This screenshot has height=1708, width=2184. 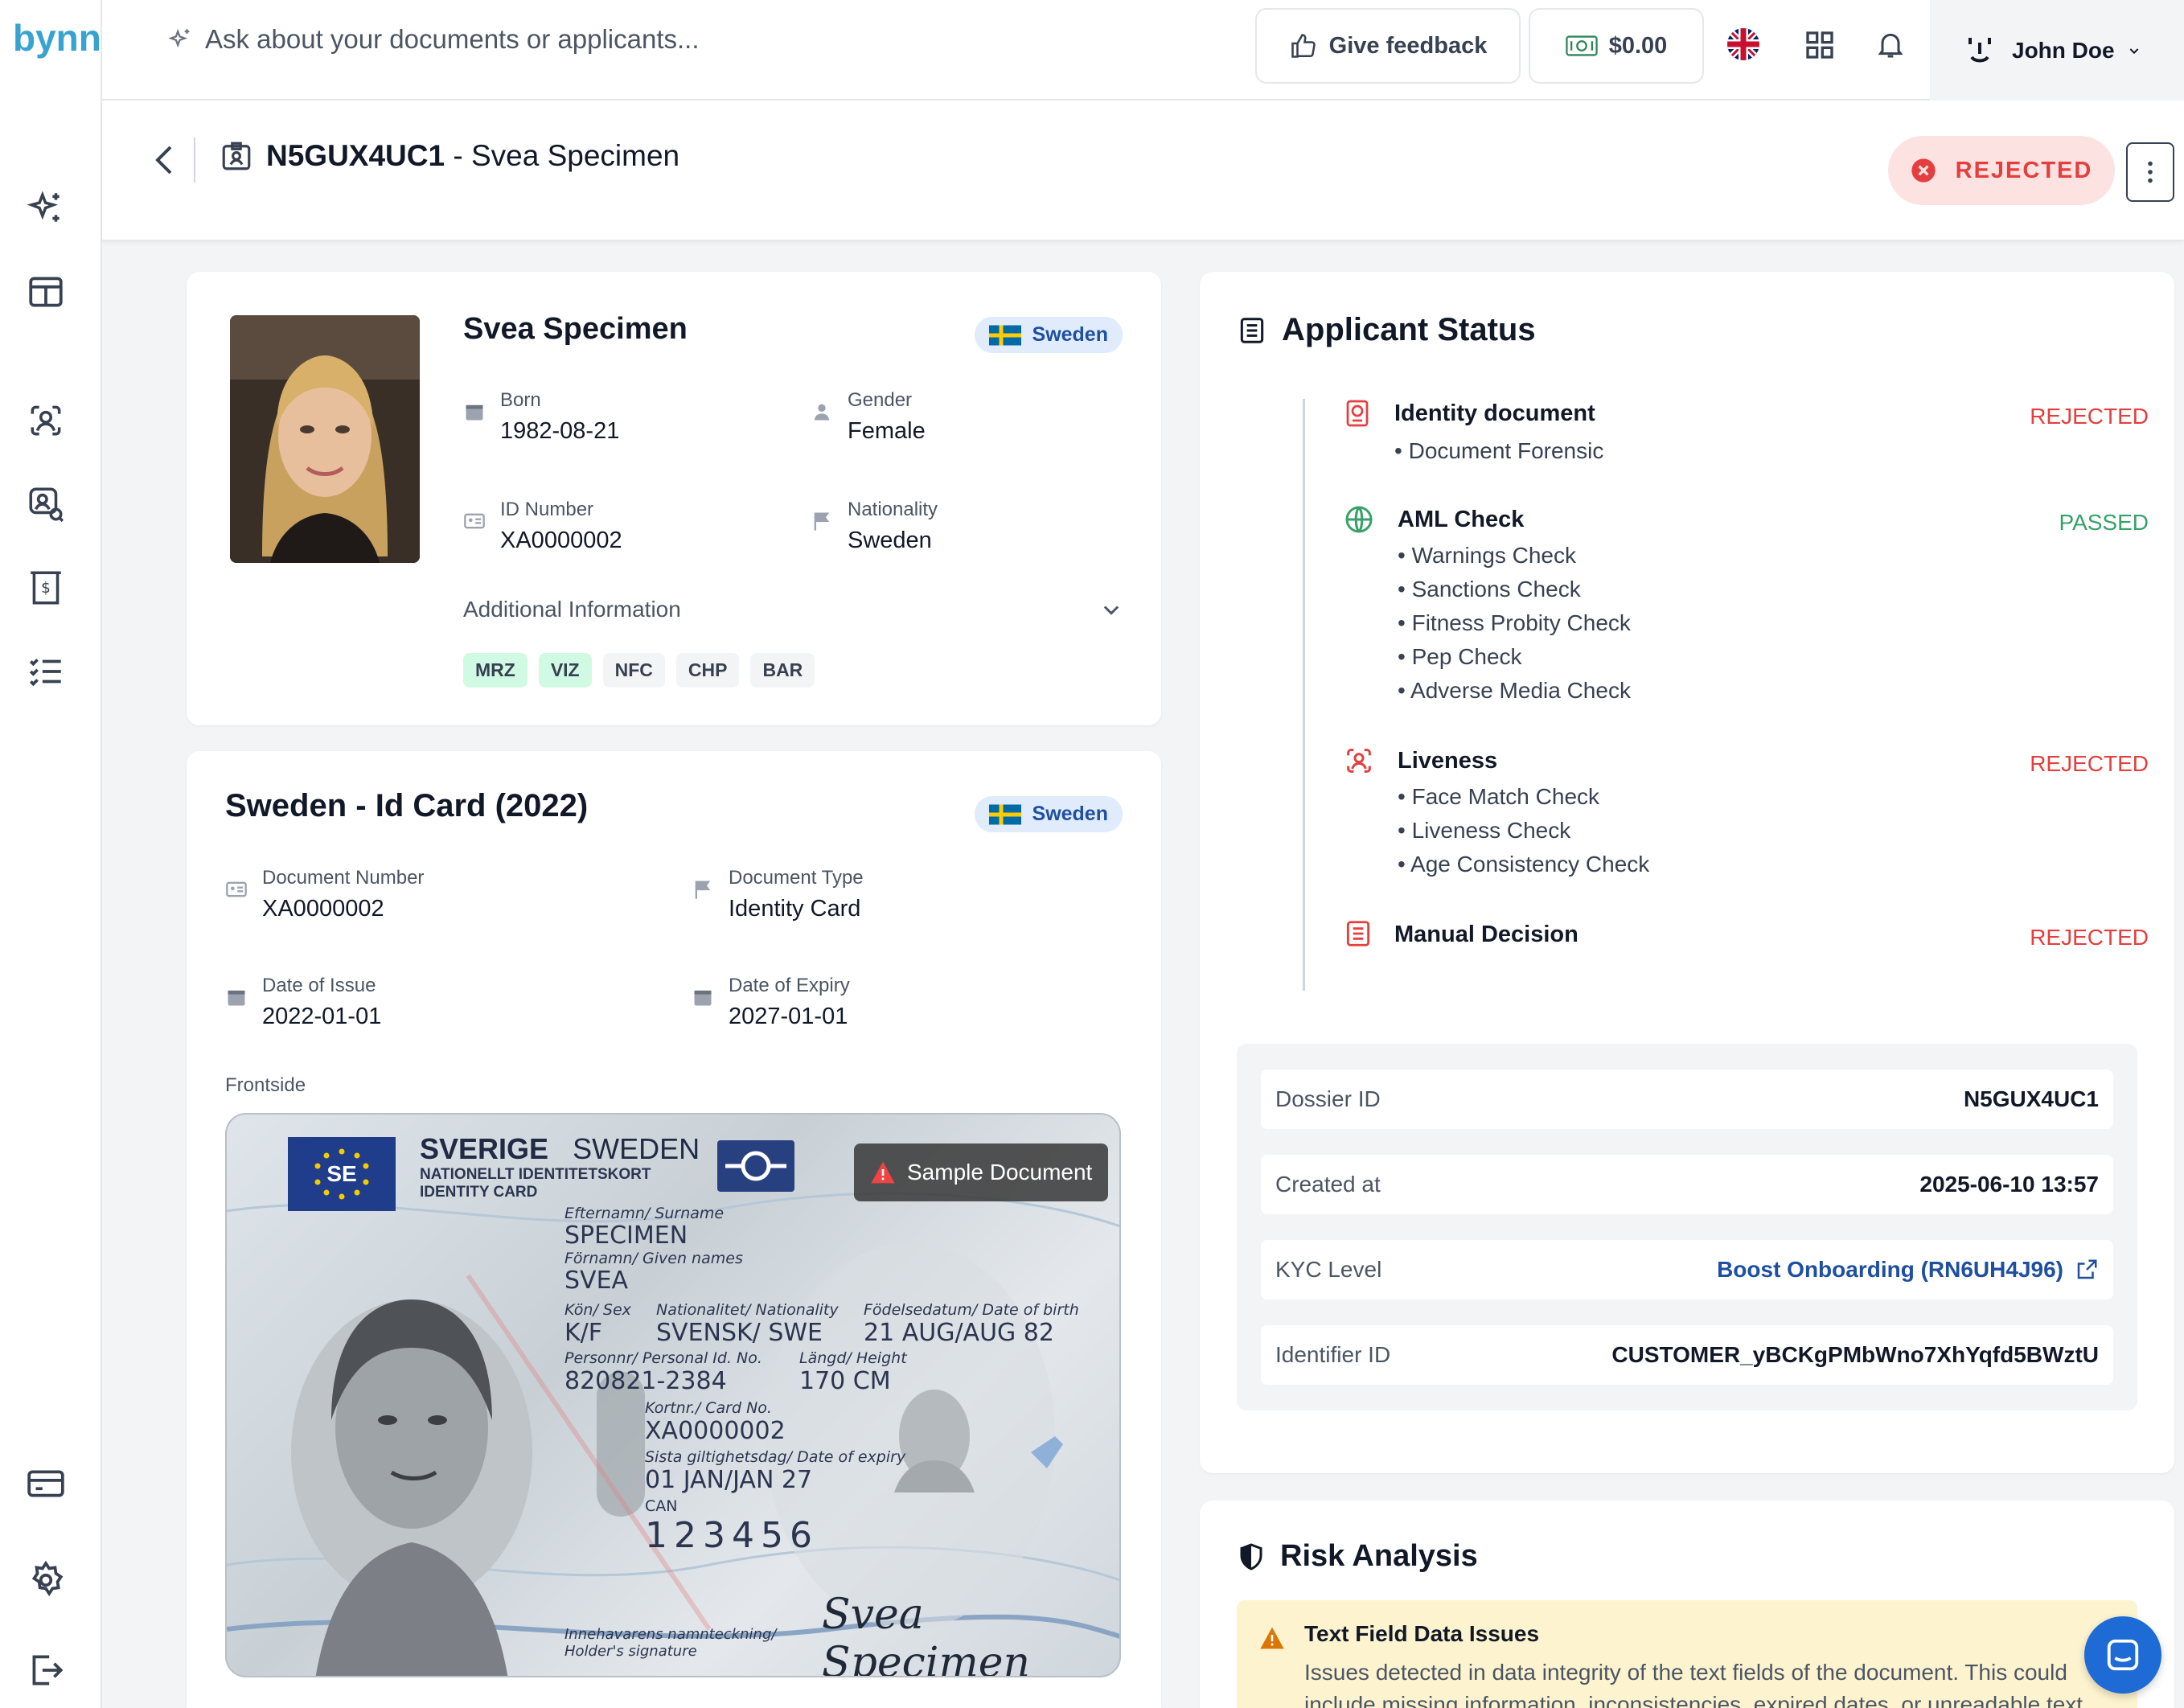 I want to click on nationality-field: Nationality Sweden, so click(x=874, y=526).